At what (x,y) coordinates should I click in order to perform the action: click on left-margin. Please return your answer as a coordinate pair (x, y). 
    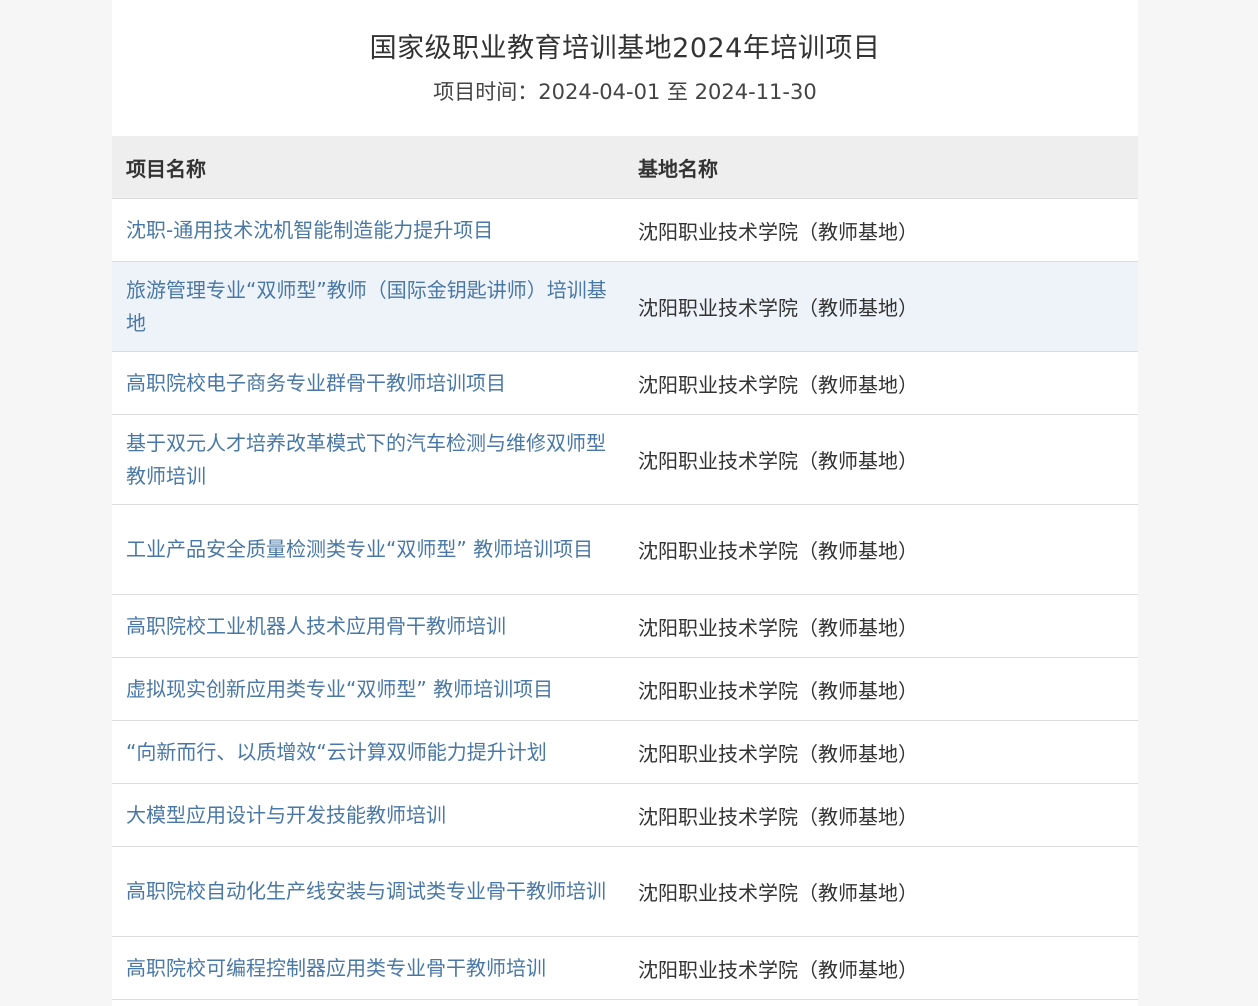
    Looking at the image, I should click on (56, 503).